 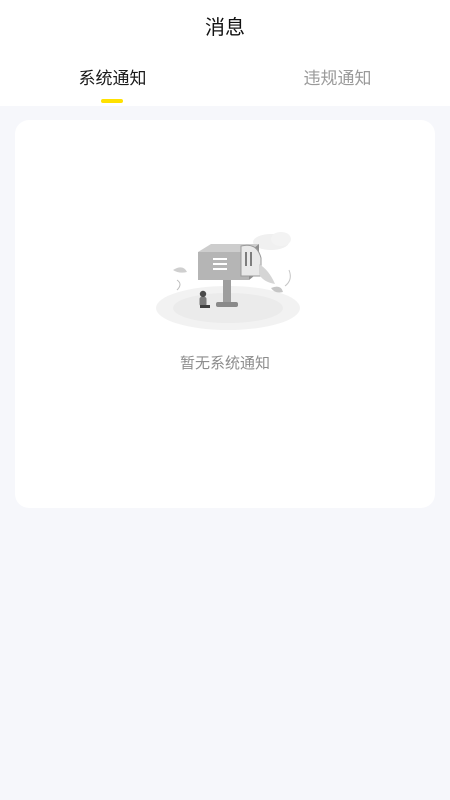 I want to click on tab-system-notifications-label: 系统通知, so click(x=112, y=79).